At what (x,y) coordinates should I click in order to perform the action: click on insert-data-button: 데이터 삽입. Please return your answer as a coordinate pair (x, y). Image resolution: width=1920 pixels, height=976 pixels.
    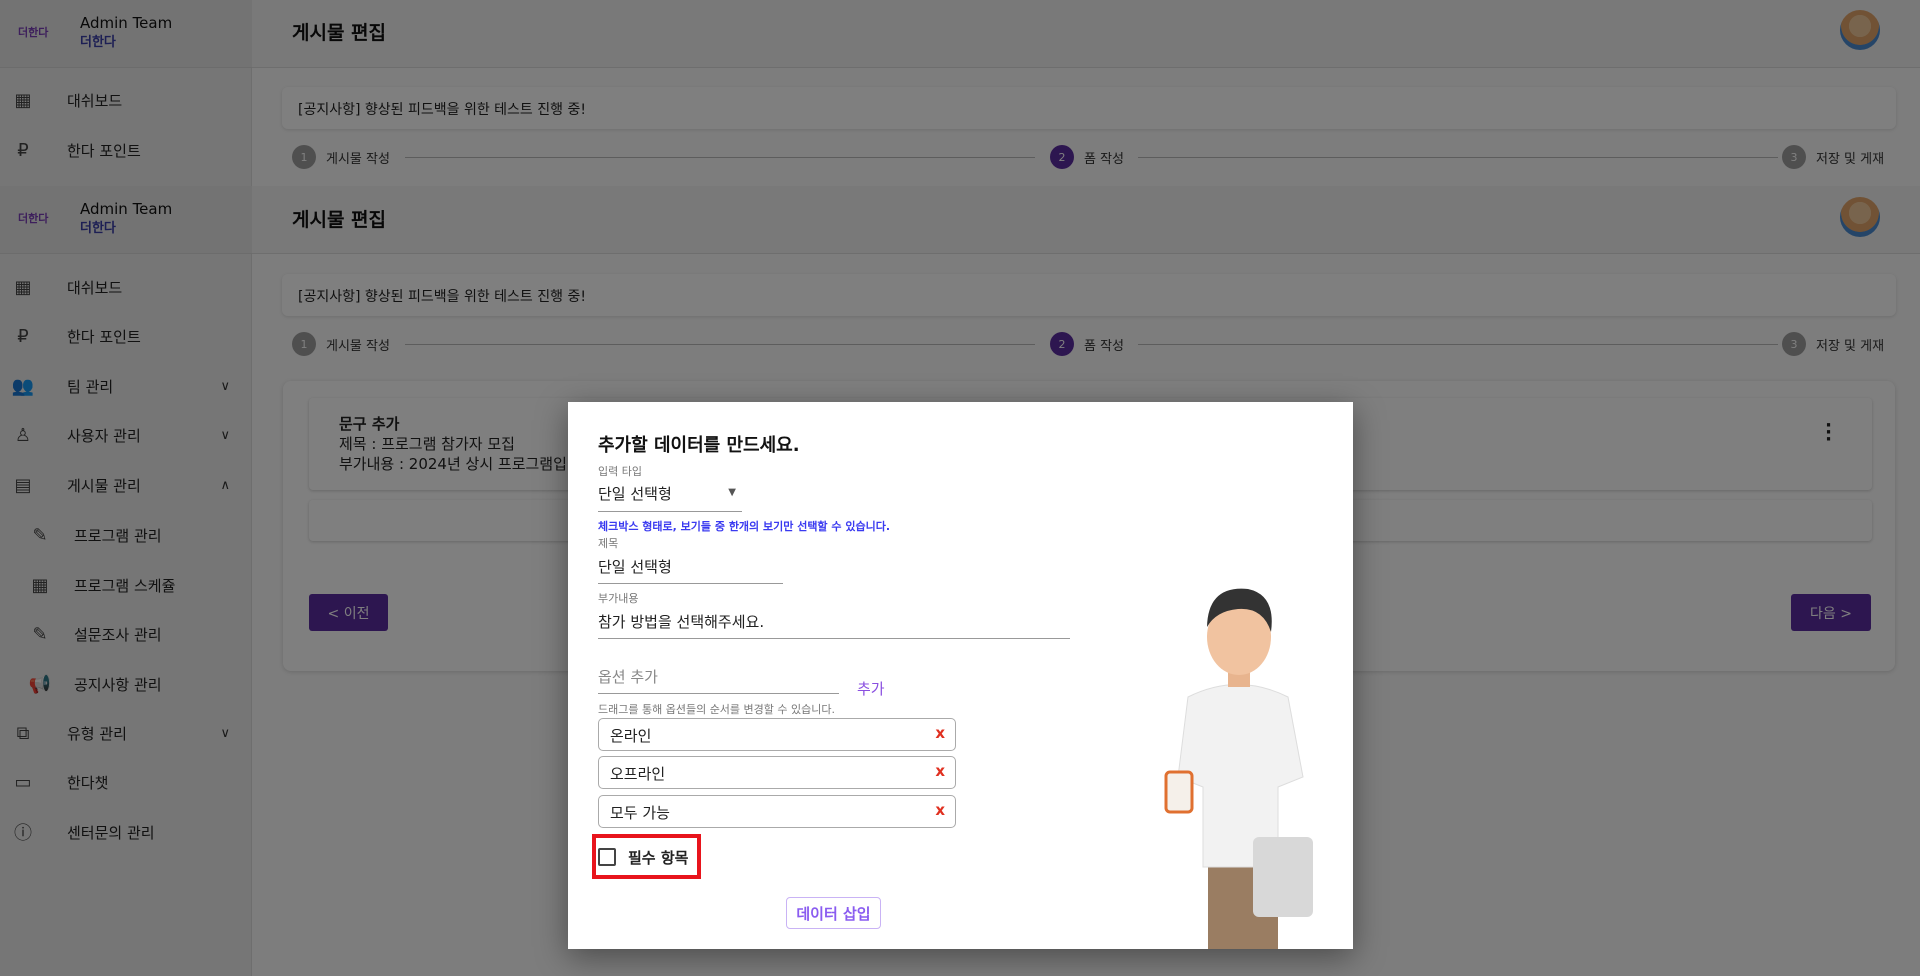
    Looking at the image, I should click on (833, 913).